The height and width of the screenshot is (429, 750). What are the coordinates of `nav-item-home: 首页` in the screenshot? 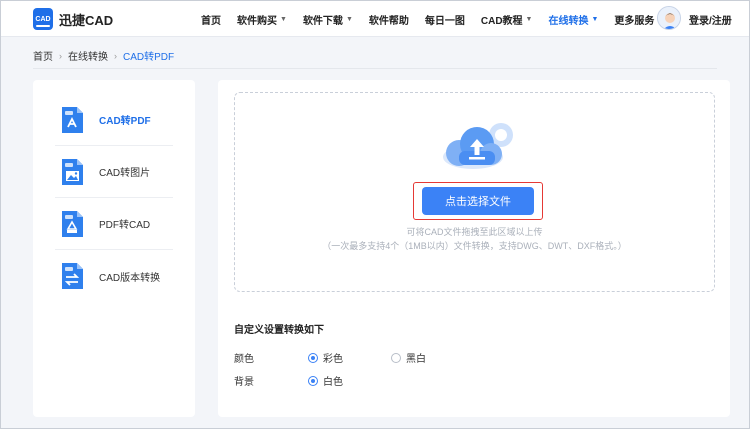 It's located at (211, 19).